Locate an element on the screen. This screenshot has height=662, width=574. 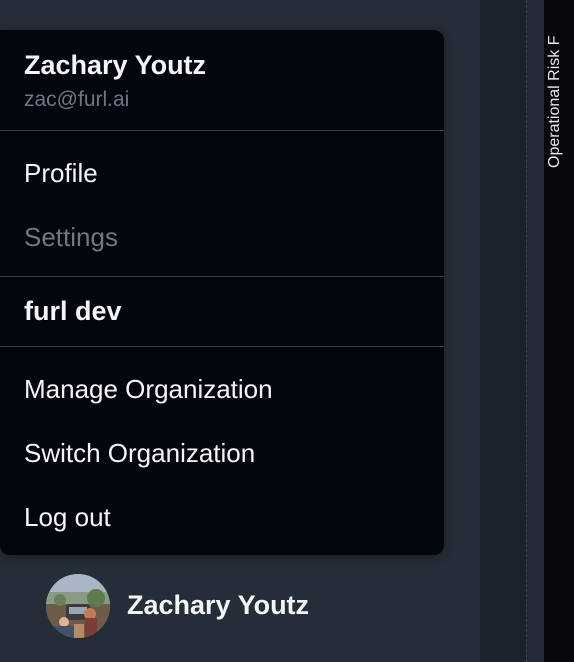
avatar is located at coordinates (78, 606).